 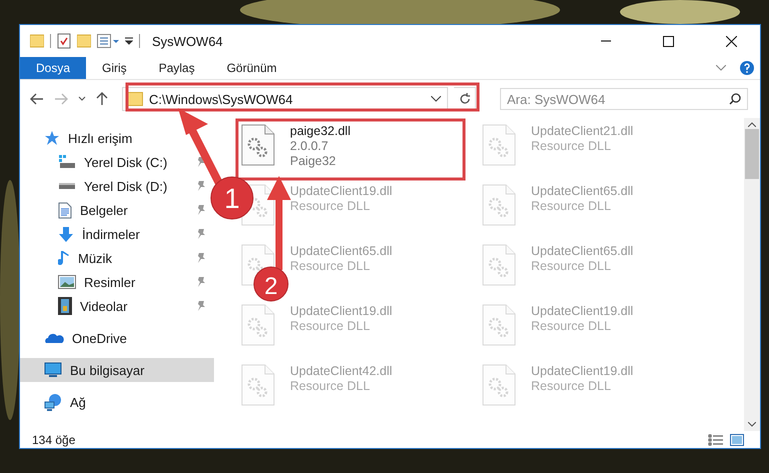 I want to click on ribbon-tab: Giriş, so click(x=114, y=68).